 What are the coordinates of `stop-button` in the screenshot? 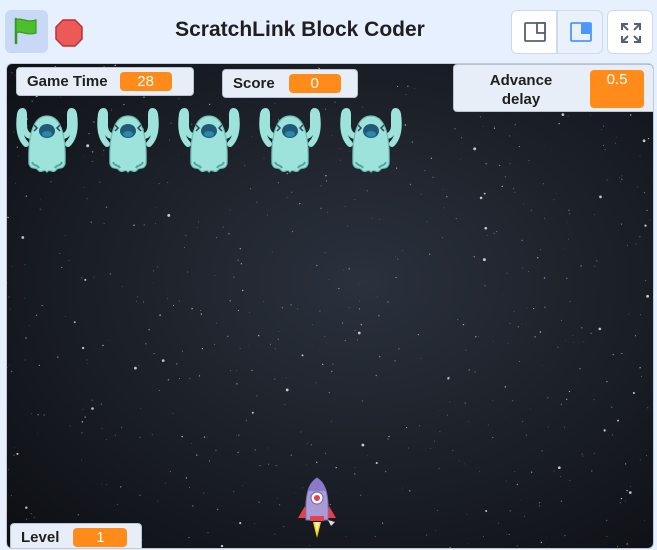 It's located at (69, 31).